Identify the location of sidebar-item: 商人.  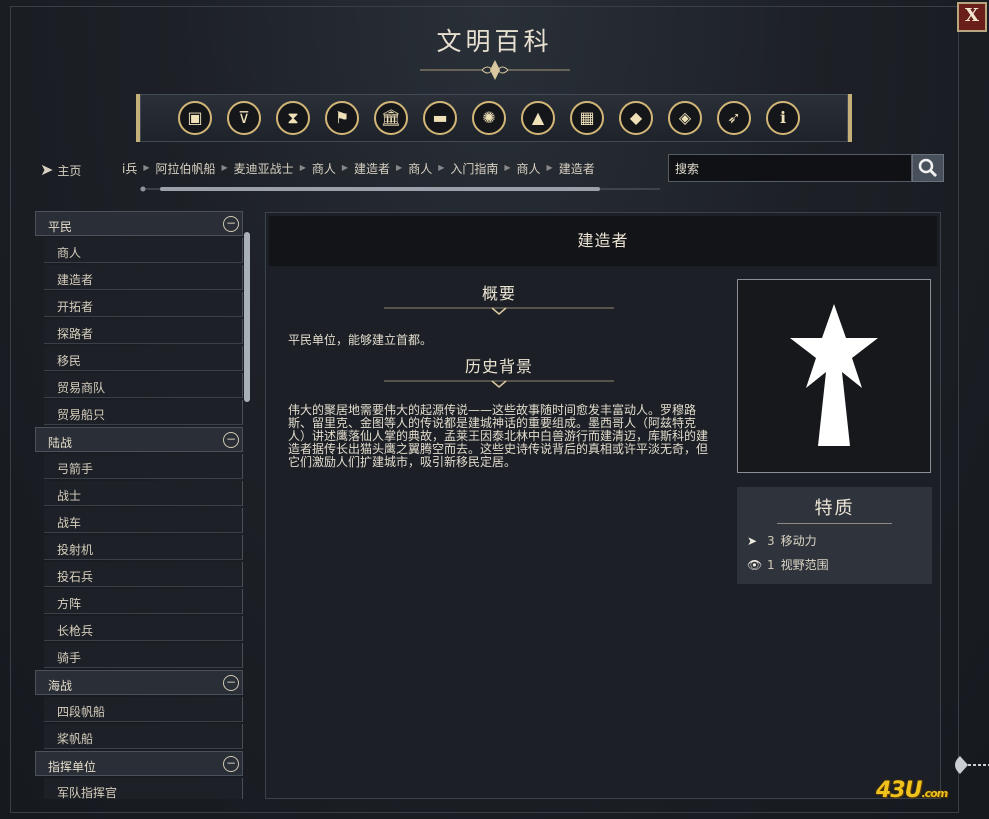
(143, 250).